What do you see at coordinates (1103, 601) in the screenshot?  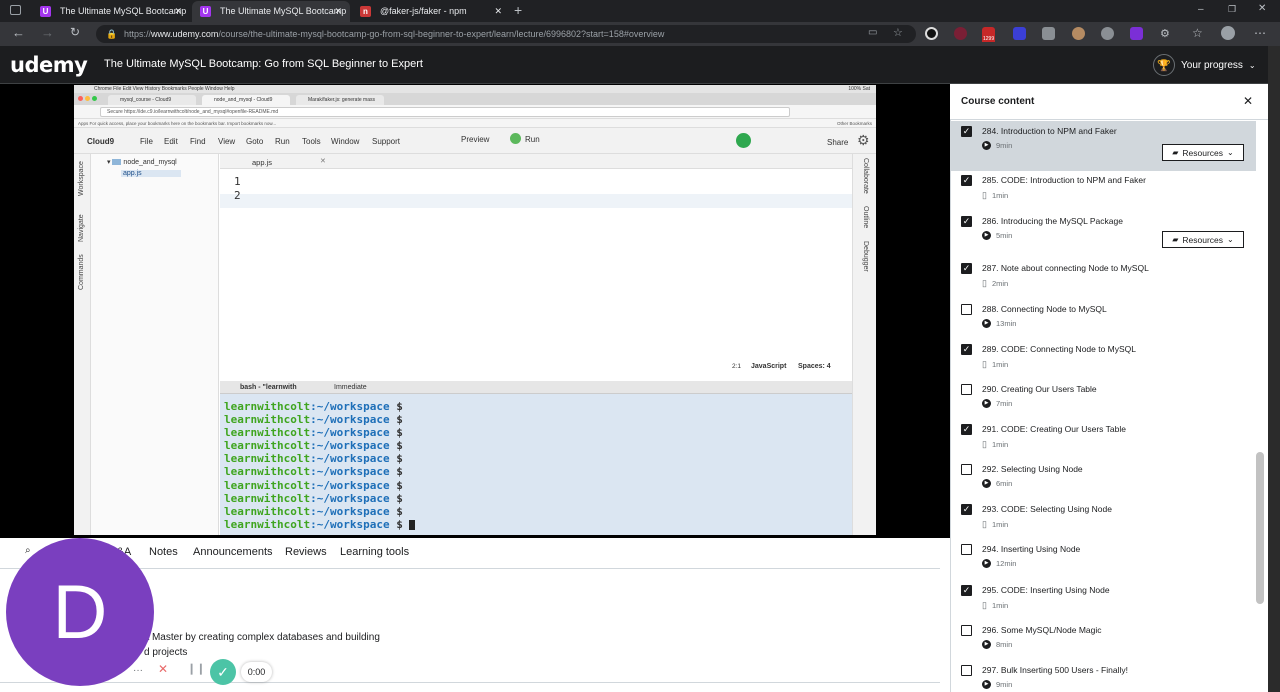 I see `curriculum-item: ✓ 295. CODE: Inserting Using Node ▯ 1min` at bounding box center [1103, 601].